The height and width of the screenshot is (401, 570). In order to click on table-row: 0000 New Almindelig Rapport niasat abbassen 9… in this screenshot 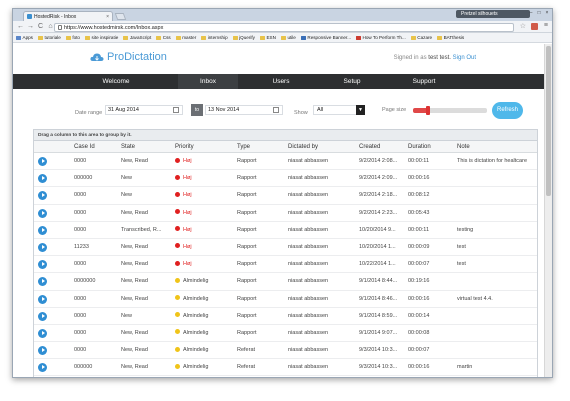, I will do `click(285, 316)`.